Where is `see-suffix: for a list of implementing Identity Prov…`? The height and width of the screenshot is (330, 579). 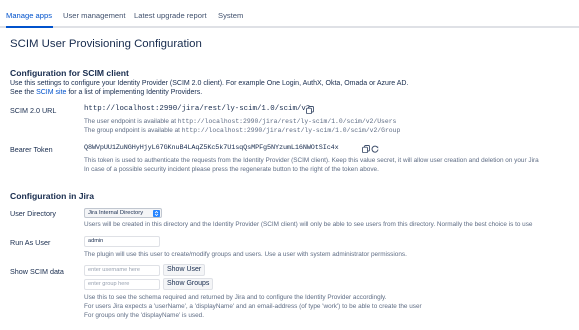
see-suffix: for a list of implementing Identity Prov… is located at coordinates (134, 92).